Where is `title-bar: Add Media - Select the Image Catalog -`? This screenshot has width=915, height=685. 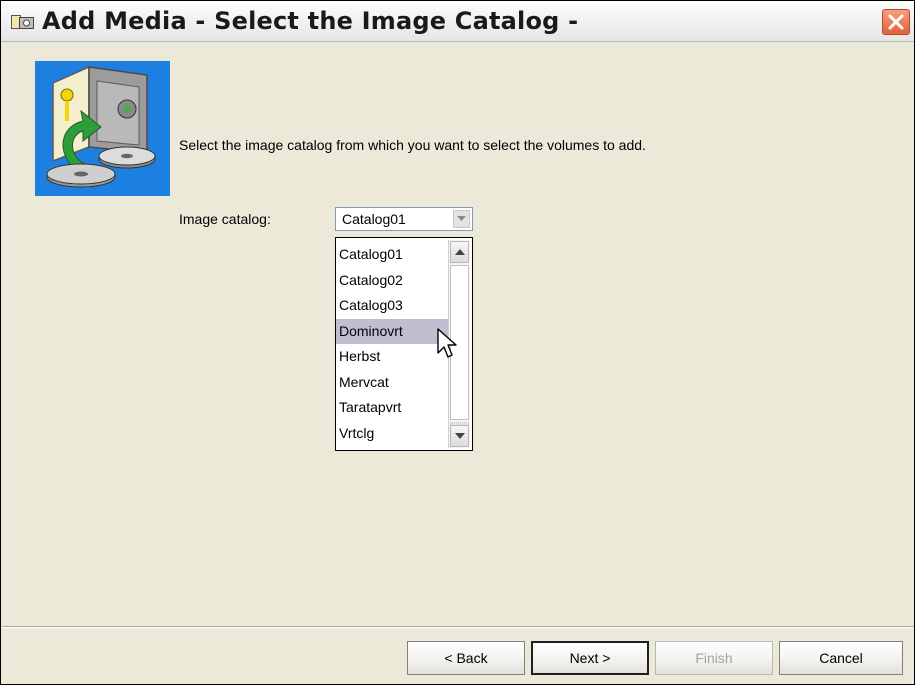 title-bar: Add Media - Select the Image Catalog - is located at coordinates (457, 21).